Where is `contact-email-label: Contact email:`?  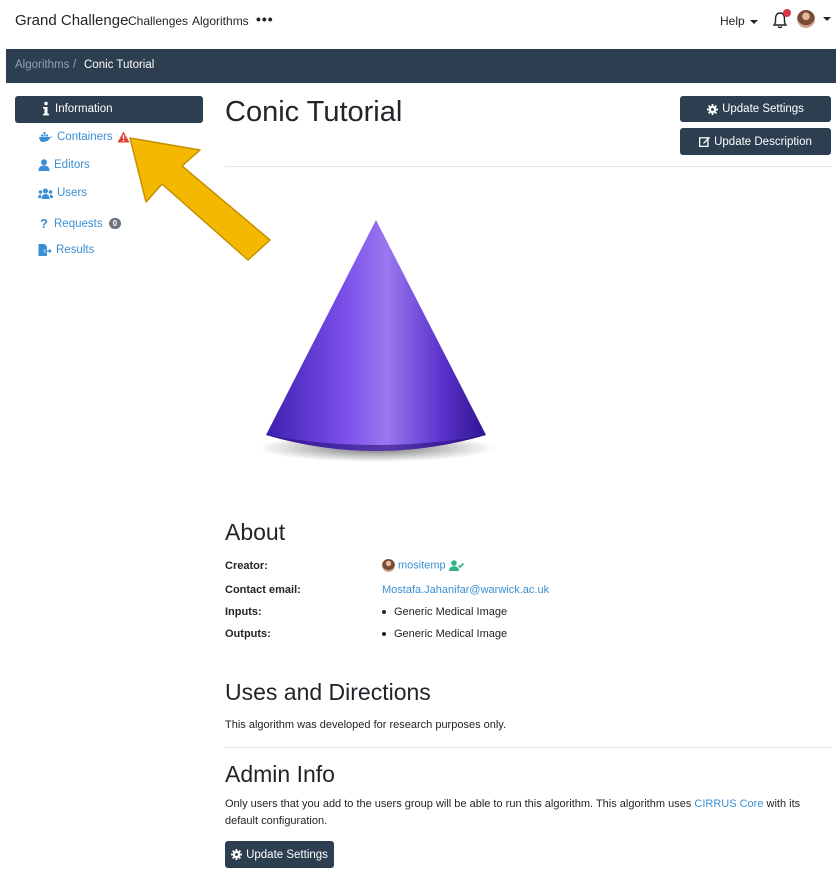 contact-email-label: Contact email: is located at coordinates (263, 590).